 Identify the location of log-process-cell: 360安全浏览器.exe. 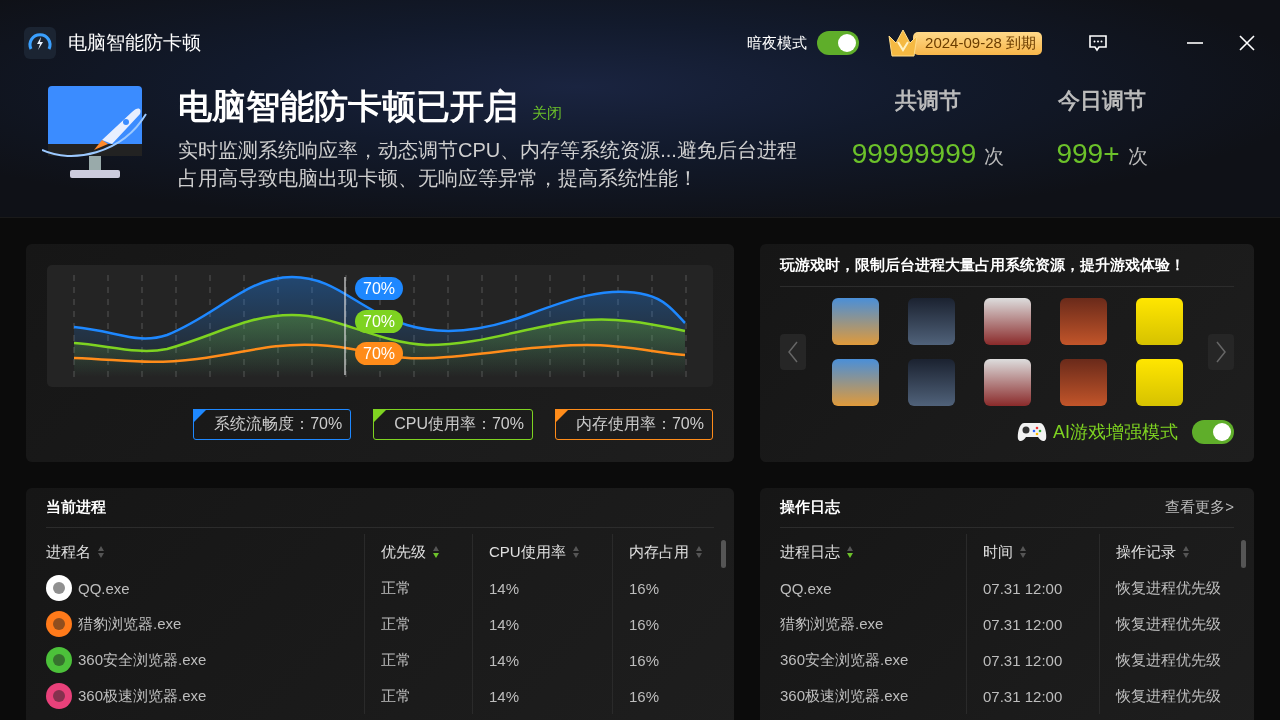
(844, 660).